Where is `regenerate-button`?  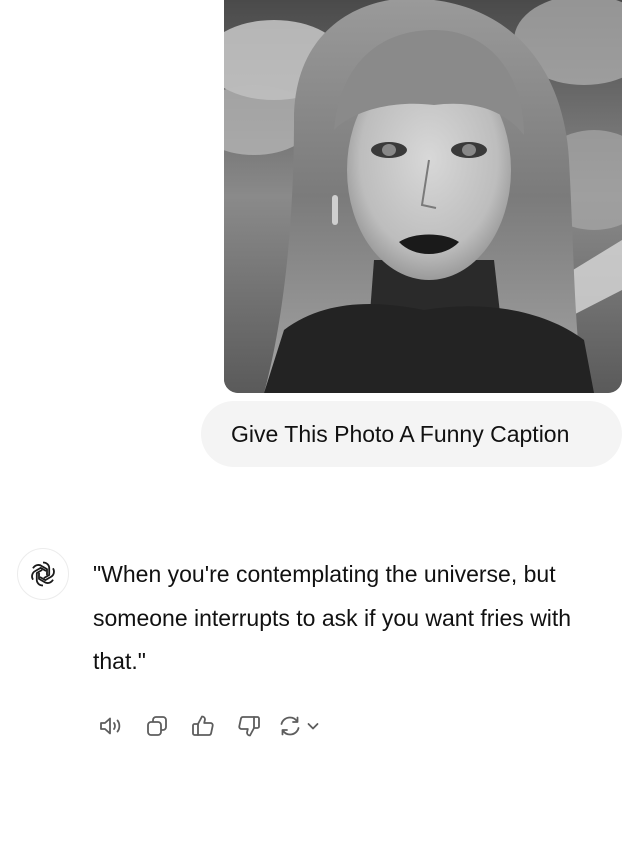 regenerate-button is located at coordinates (299, 726).